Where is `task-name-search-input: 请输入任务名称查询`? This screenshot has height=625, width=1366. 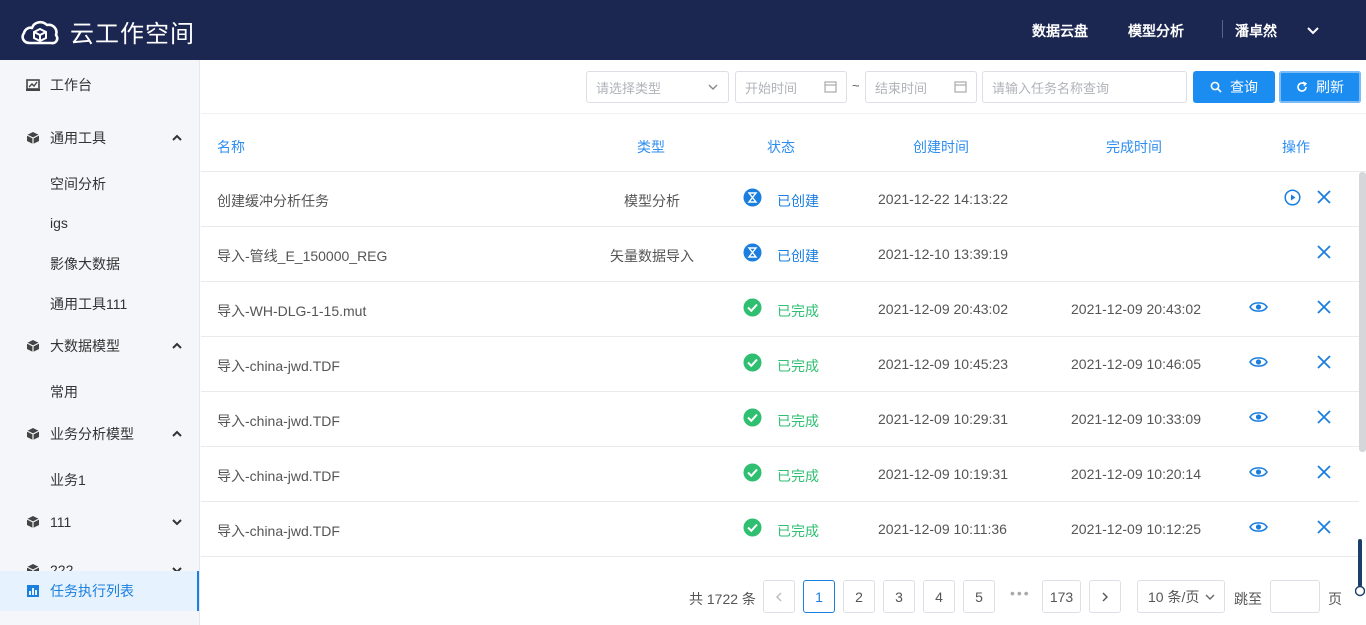
task-name-search-input: 请输入任务名称查询 is located at coordinates (1084, 87).